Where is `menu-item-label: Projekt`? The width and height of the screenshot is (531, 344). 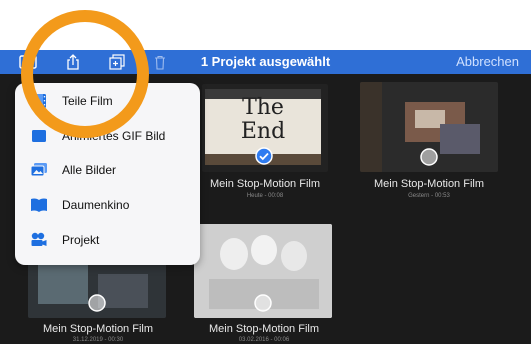
menu-item-label: Projekt is located at coordinates (81, 240).